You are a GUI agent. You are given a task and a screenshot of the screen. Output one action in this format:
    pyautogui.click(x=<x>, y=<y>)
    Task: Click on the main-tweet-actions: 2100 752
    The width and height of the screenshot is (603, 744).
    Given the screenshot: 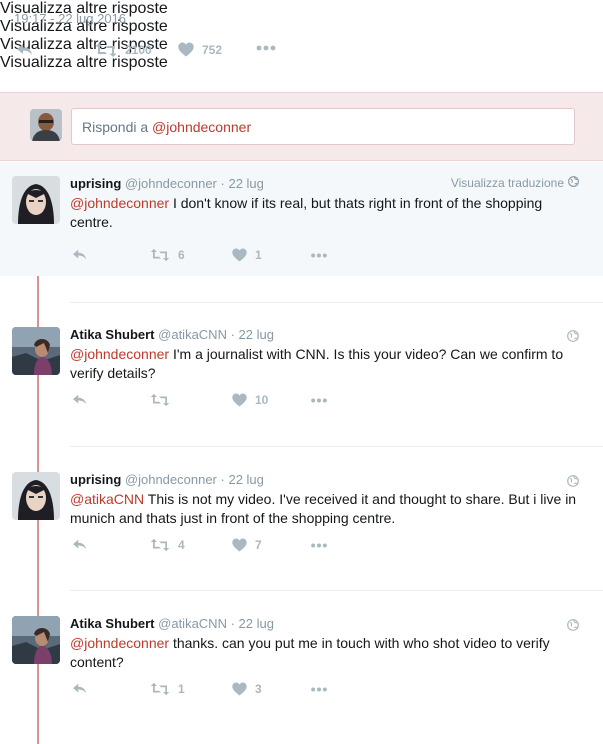 What is the action you would take?
    pyautogui.click(x=301, y=52)
    